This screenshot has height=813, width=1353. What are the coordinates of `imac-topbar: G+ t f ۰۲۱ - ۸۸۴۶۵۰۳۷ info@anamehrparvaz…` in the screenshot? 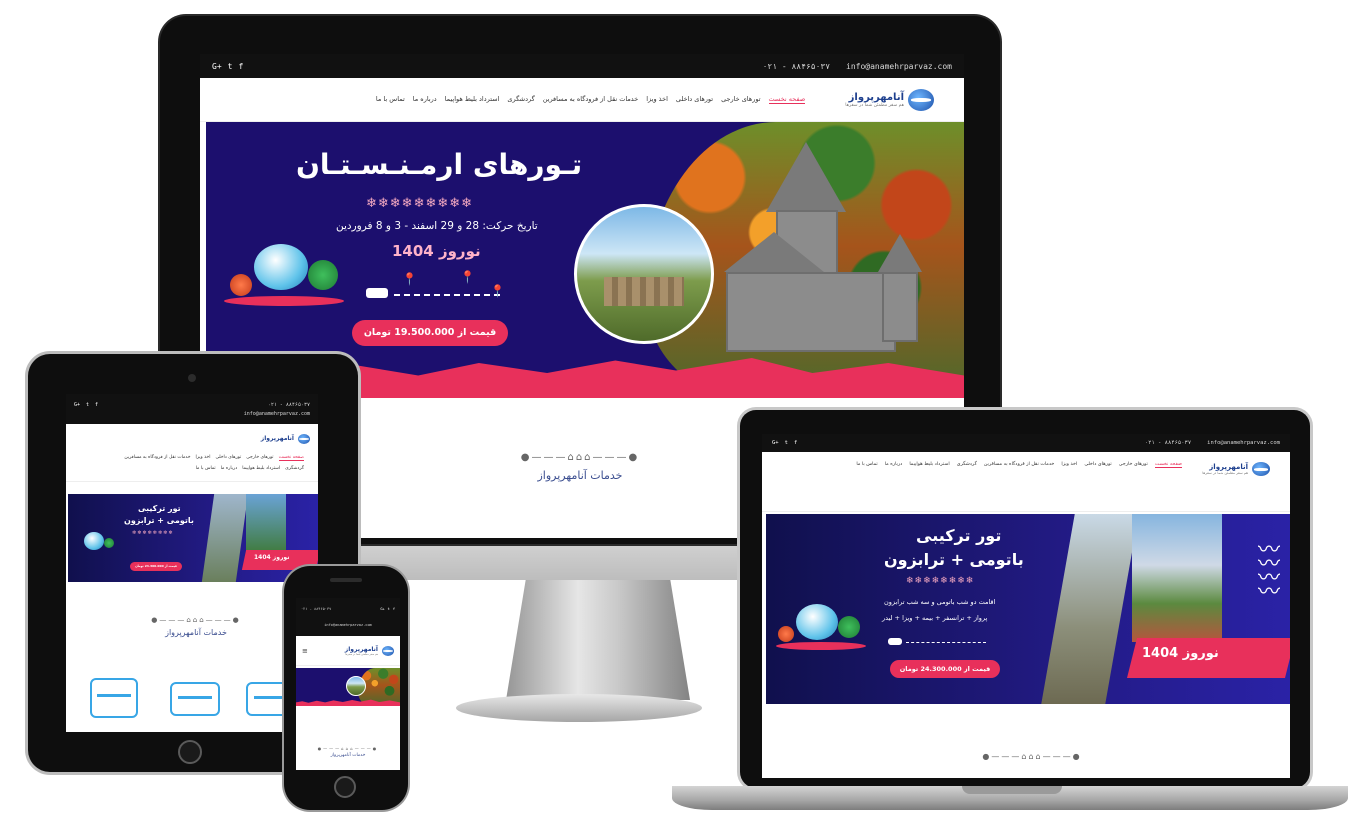 It's located at (582, 66).